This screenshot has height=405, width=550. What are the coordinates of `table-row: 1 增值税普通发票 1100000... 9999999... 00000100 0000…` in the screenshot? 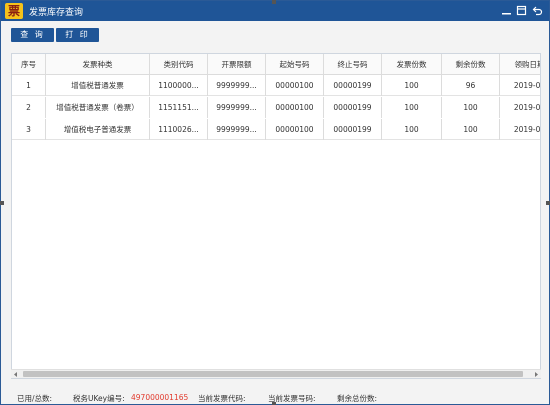 It's located at (276, 85).